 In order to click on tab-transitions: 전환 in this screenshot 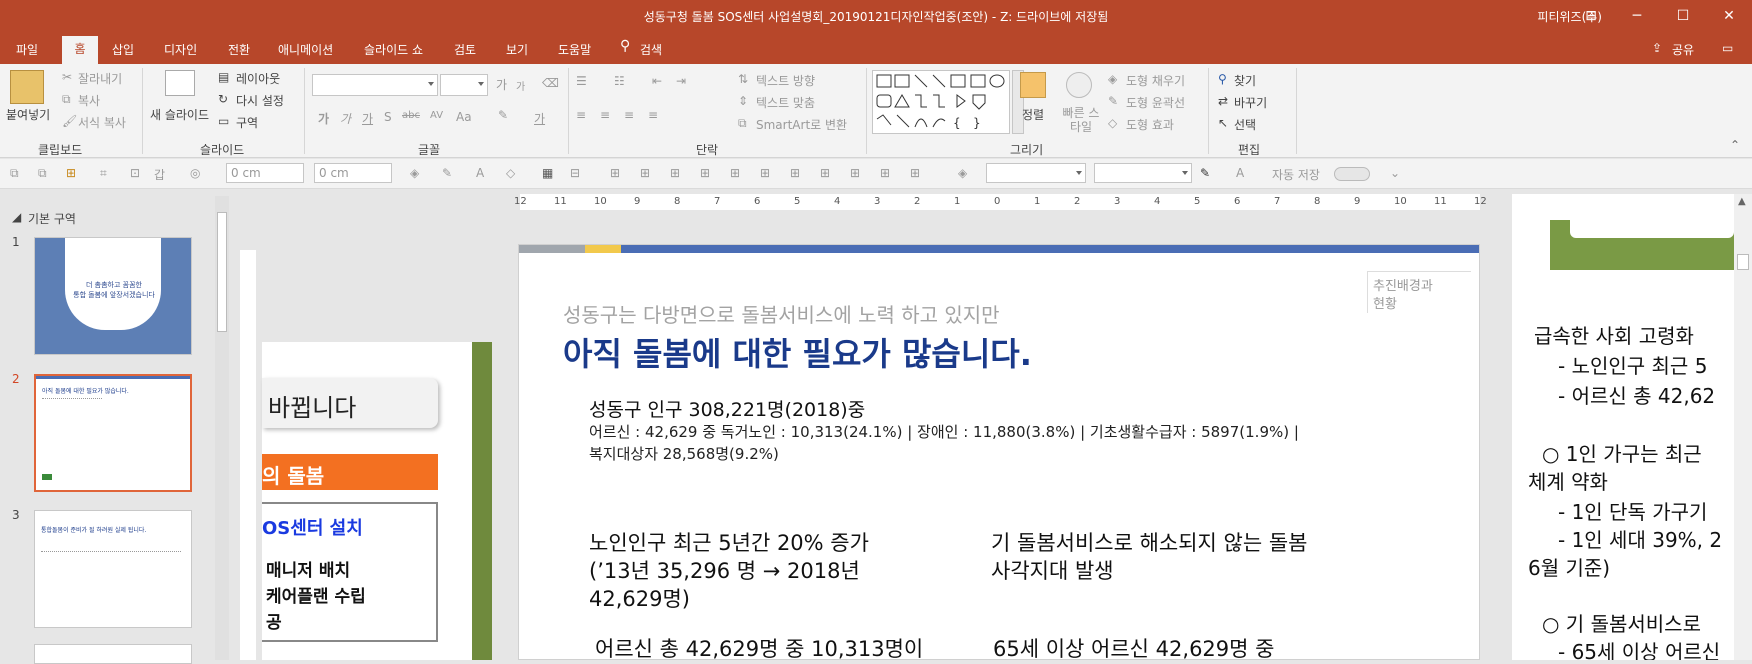, I will do `click(239, 49)`.